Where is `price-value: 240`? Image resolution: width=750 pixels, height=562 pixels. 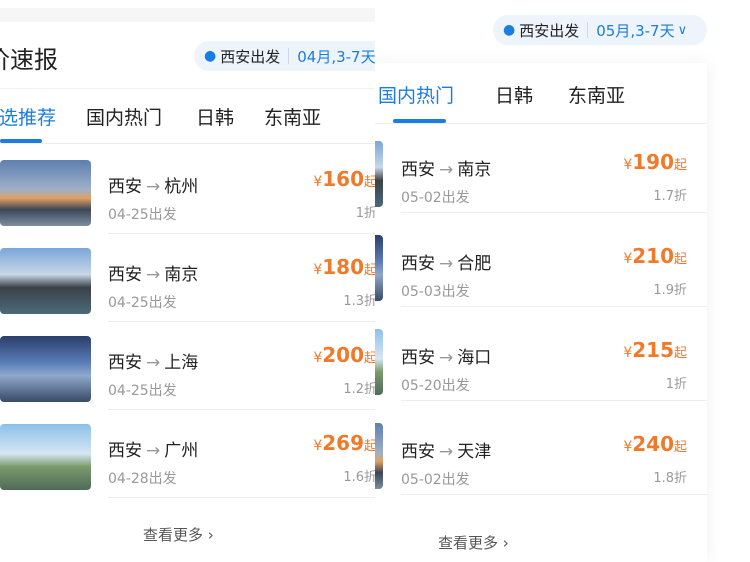 price-value: 240 is located at coordinates (653, 444).